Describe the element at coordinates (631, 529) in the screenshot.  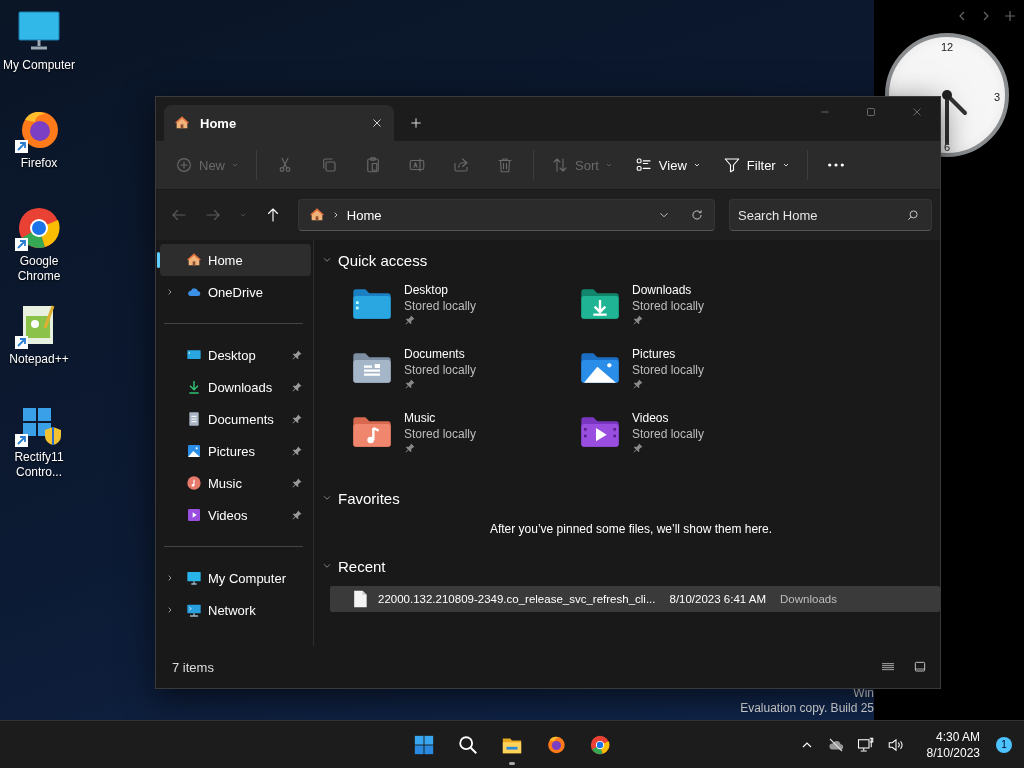
I see `empty-message: After you’ve pinned some files, we’ll show them here.` at that location.